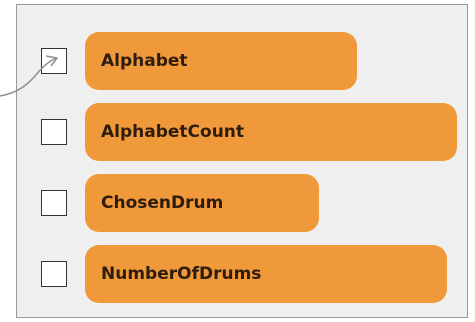 Image resolution: width=475 pixels, height=322 pixels. Describe the element at coordinates (266, 274) in the screenshot. I see `numberofdrums-variable-block: NumberOfDrums` at that location.